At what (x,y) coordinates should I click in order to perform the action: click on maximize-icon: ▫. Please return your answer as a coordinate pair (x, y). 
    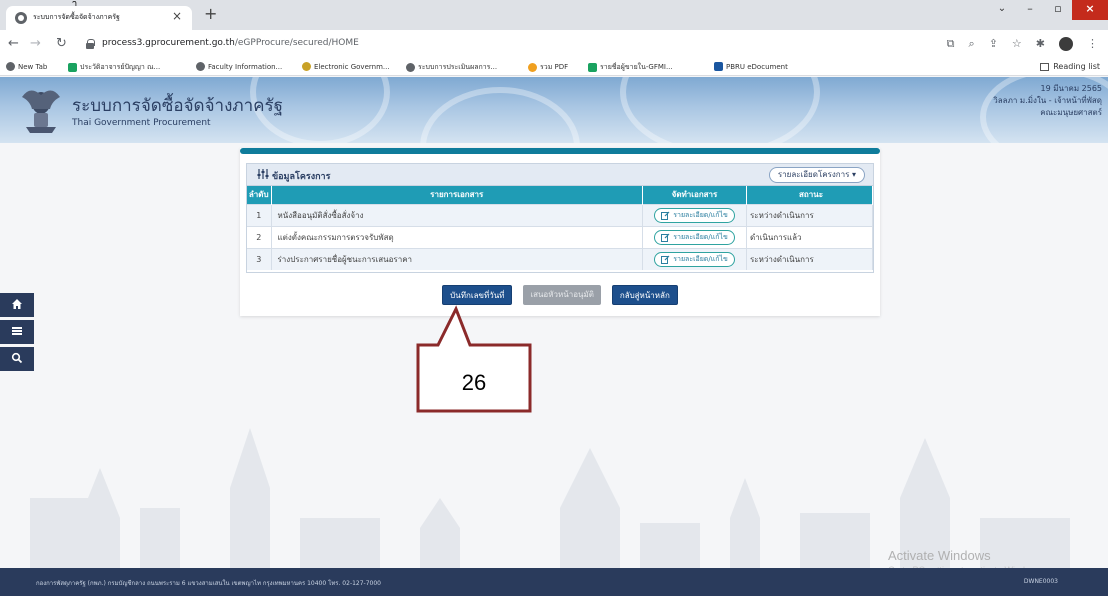
    Looking at the image, I should click on (1058, 10).